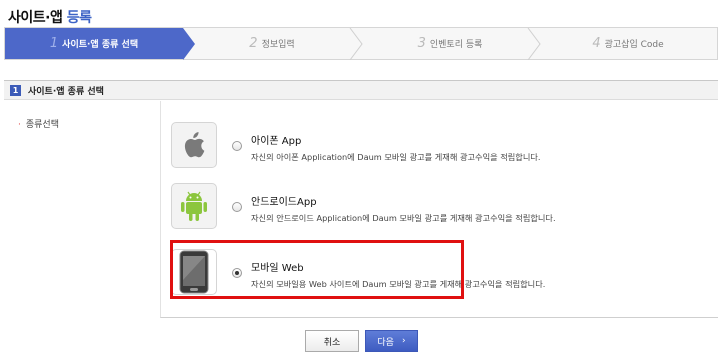  I want to click on section-header: 1 사이트·앱 종류 선택, so click(361, 90).